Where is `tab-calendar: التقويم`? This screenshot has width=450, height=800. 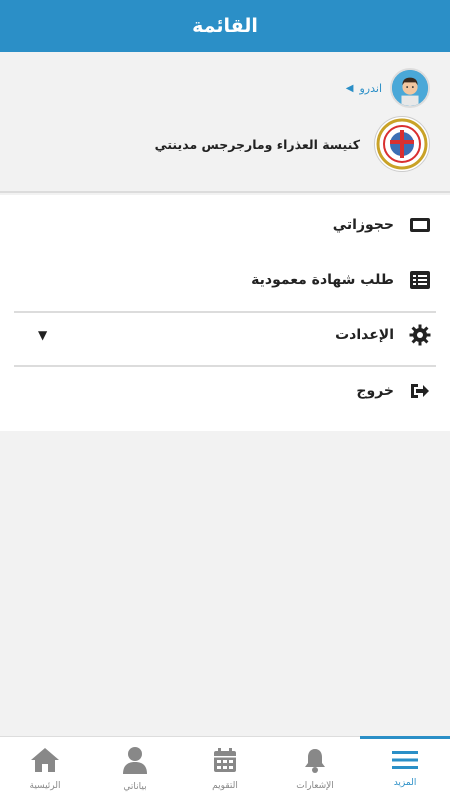 tab-calendar: التقويم is located at coordinates (225, 768).